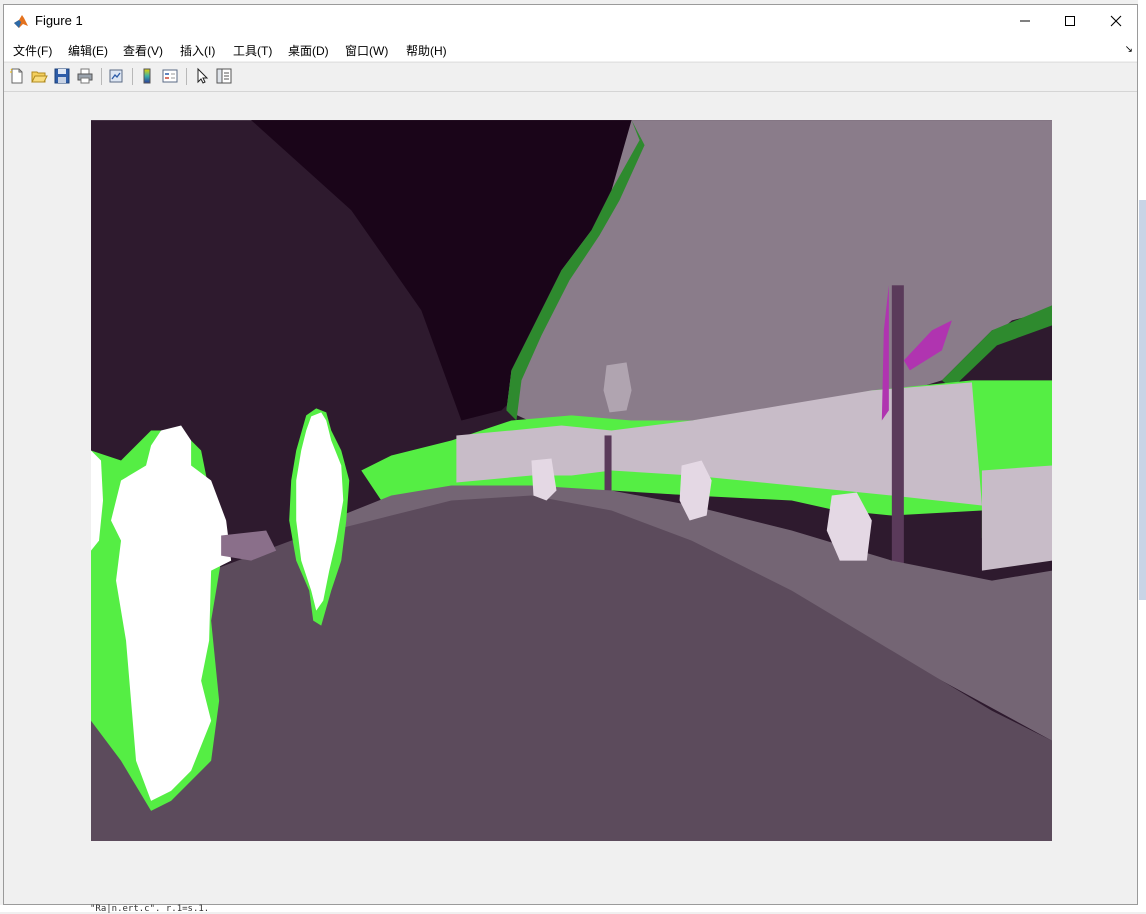 The image size is (1146, 914). Describe the element at coordinates (170, 76) in the screenshot. I see `legend-icon` at that location.